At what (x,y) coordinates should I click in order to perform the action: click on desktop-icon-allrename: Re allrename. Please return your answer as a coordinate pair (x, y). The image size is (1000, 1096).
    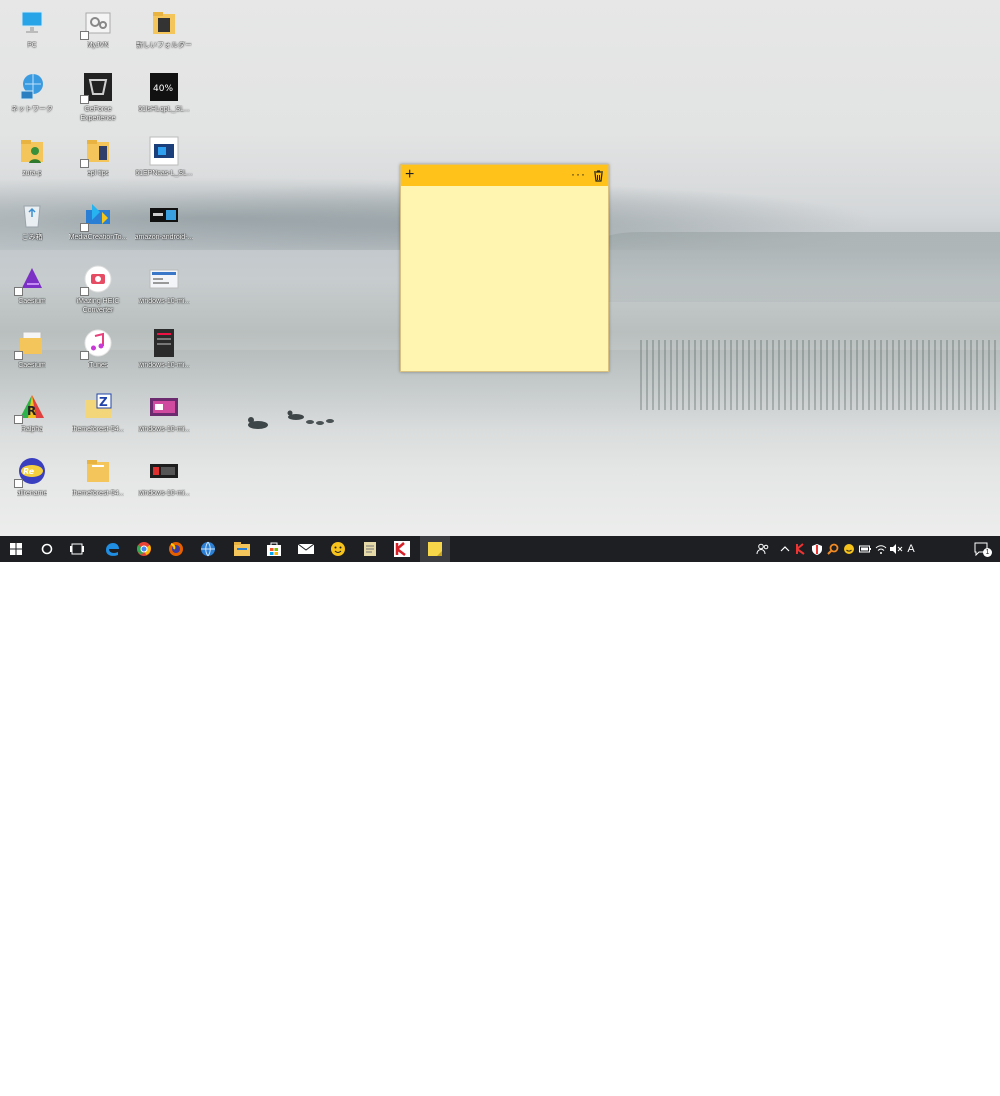
    Looking at the image, I should click on (32, 475).